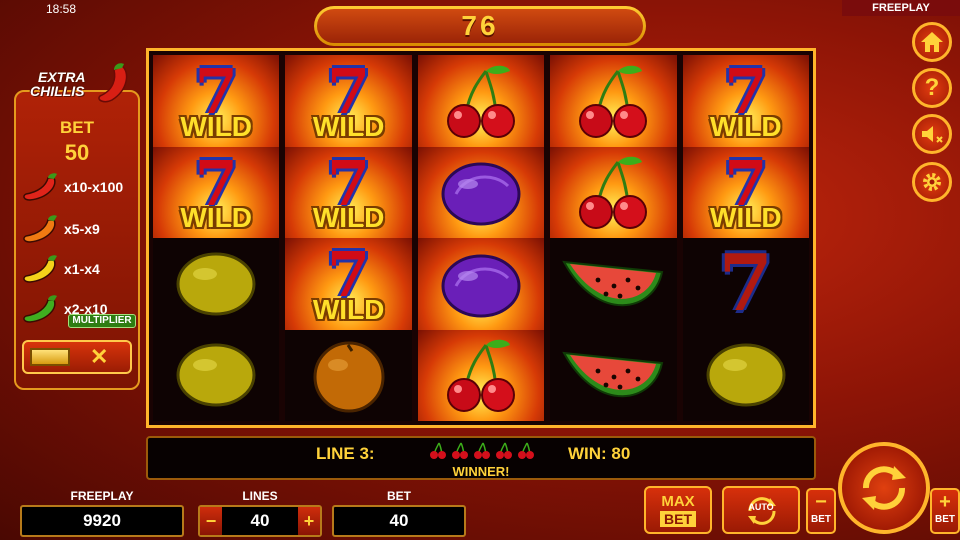  I want to click on home-button, so click(932, 42).